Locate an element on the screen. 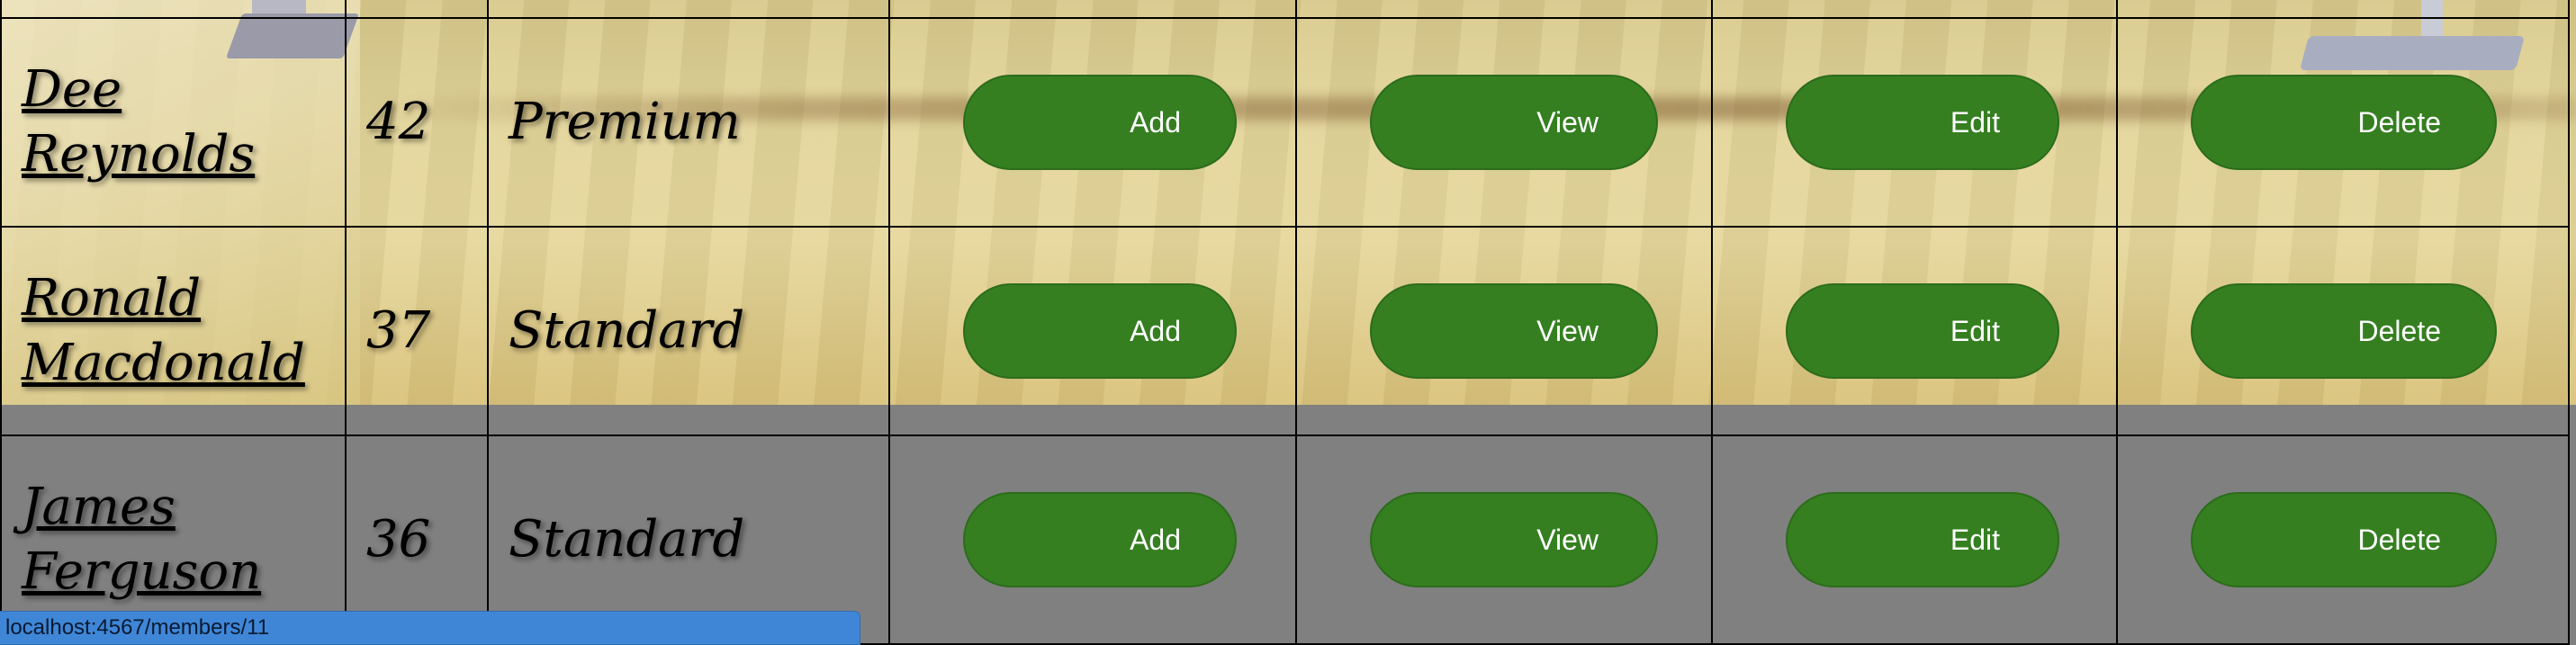 The height and width of the screenshot is (645, 2576). member-type-cell: Premium is located at coordinates (688, 123).